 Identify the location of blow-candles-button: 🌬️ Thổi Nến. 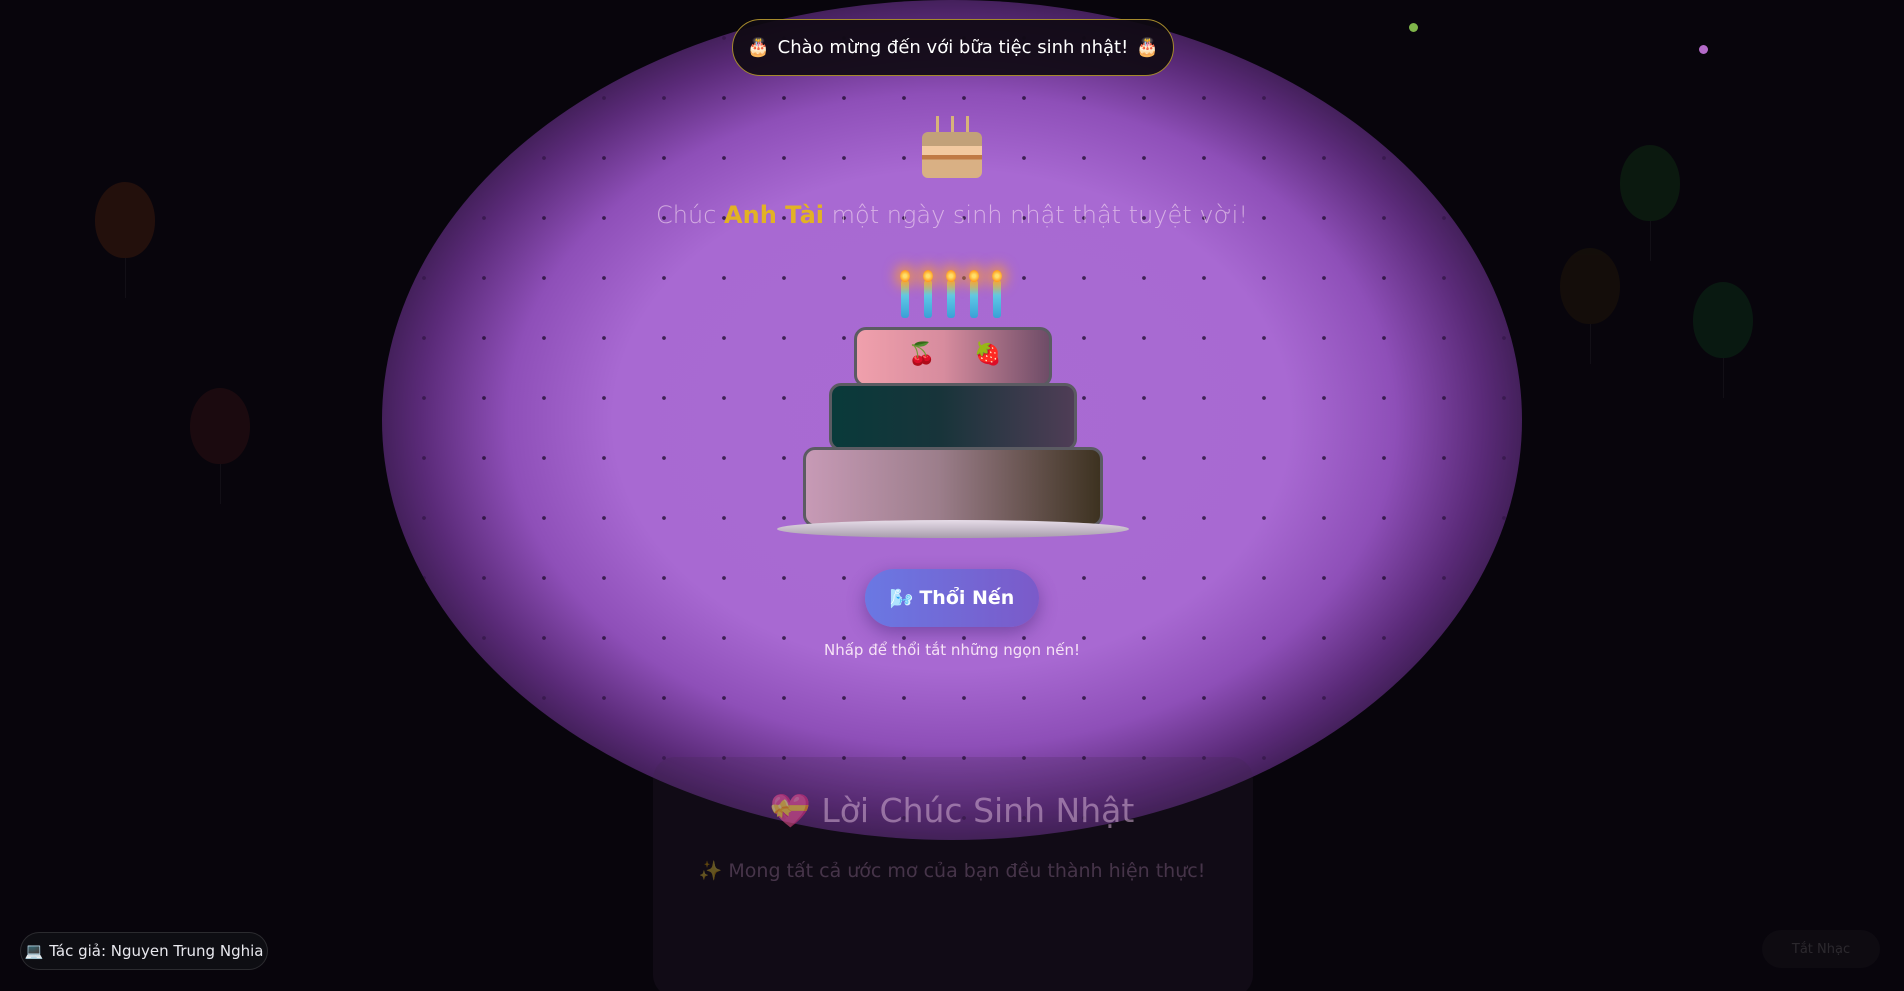
(952, 598).